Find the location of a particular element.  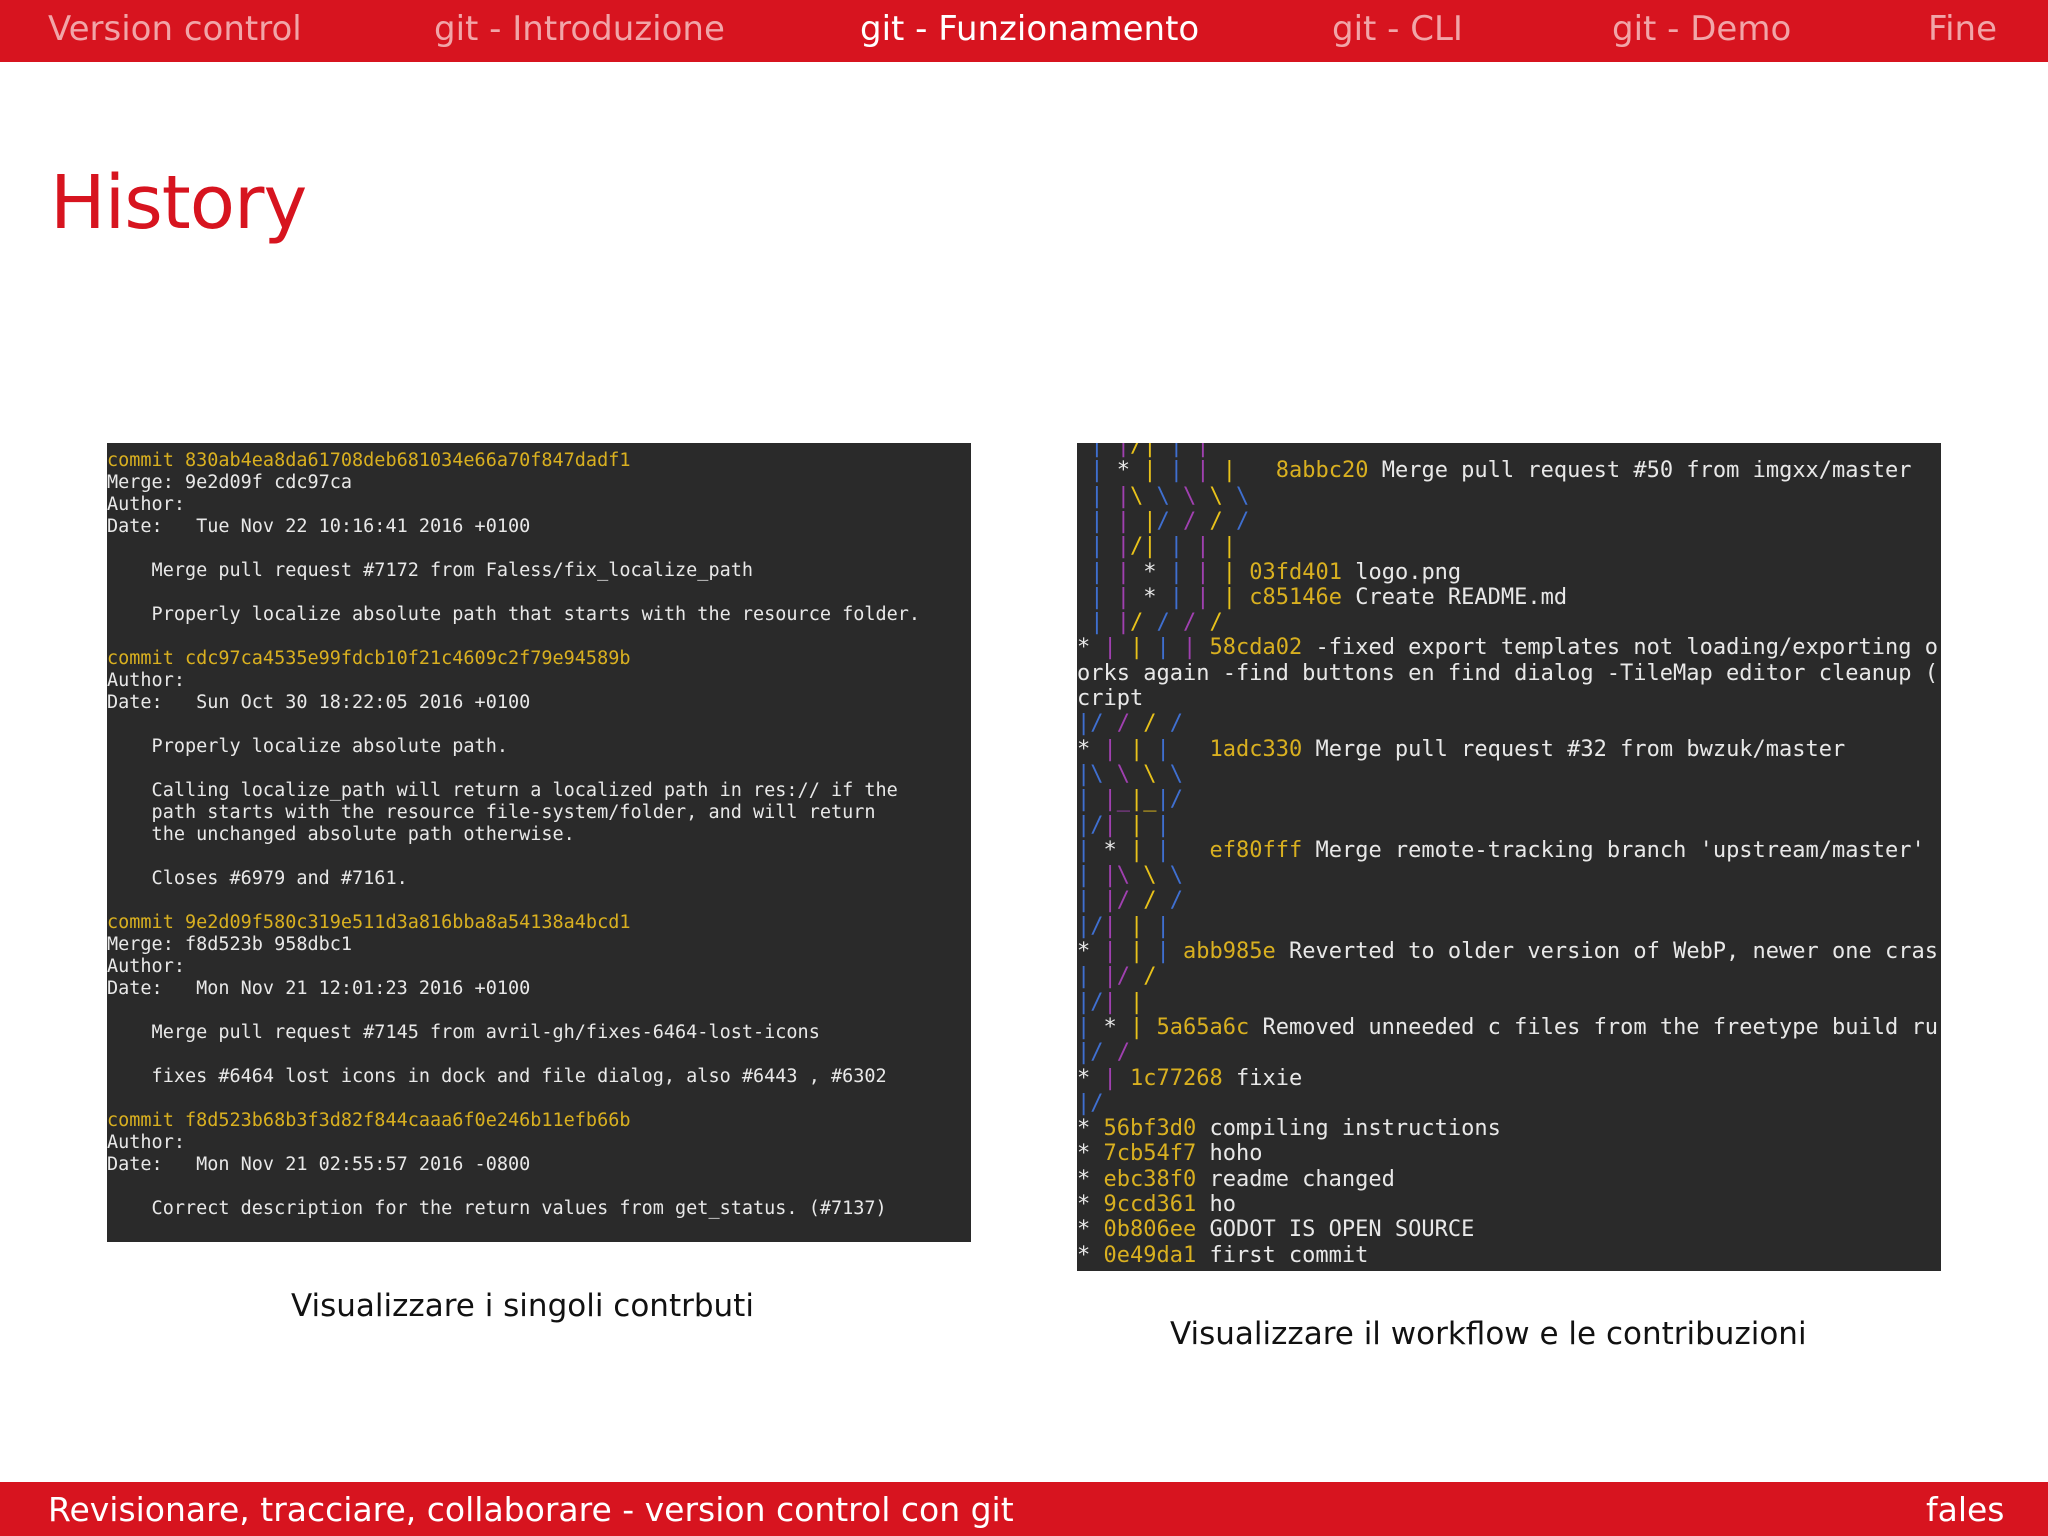

graph-line: * ebc38f0 readme changed is located at coordinates (1236, 1180).